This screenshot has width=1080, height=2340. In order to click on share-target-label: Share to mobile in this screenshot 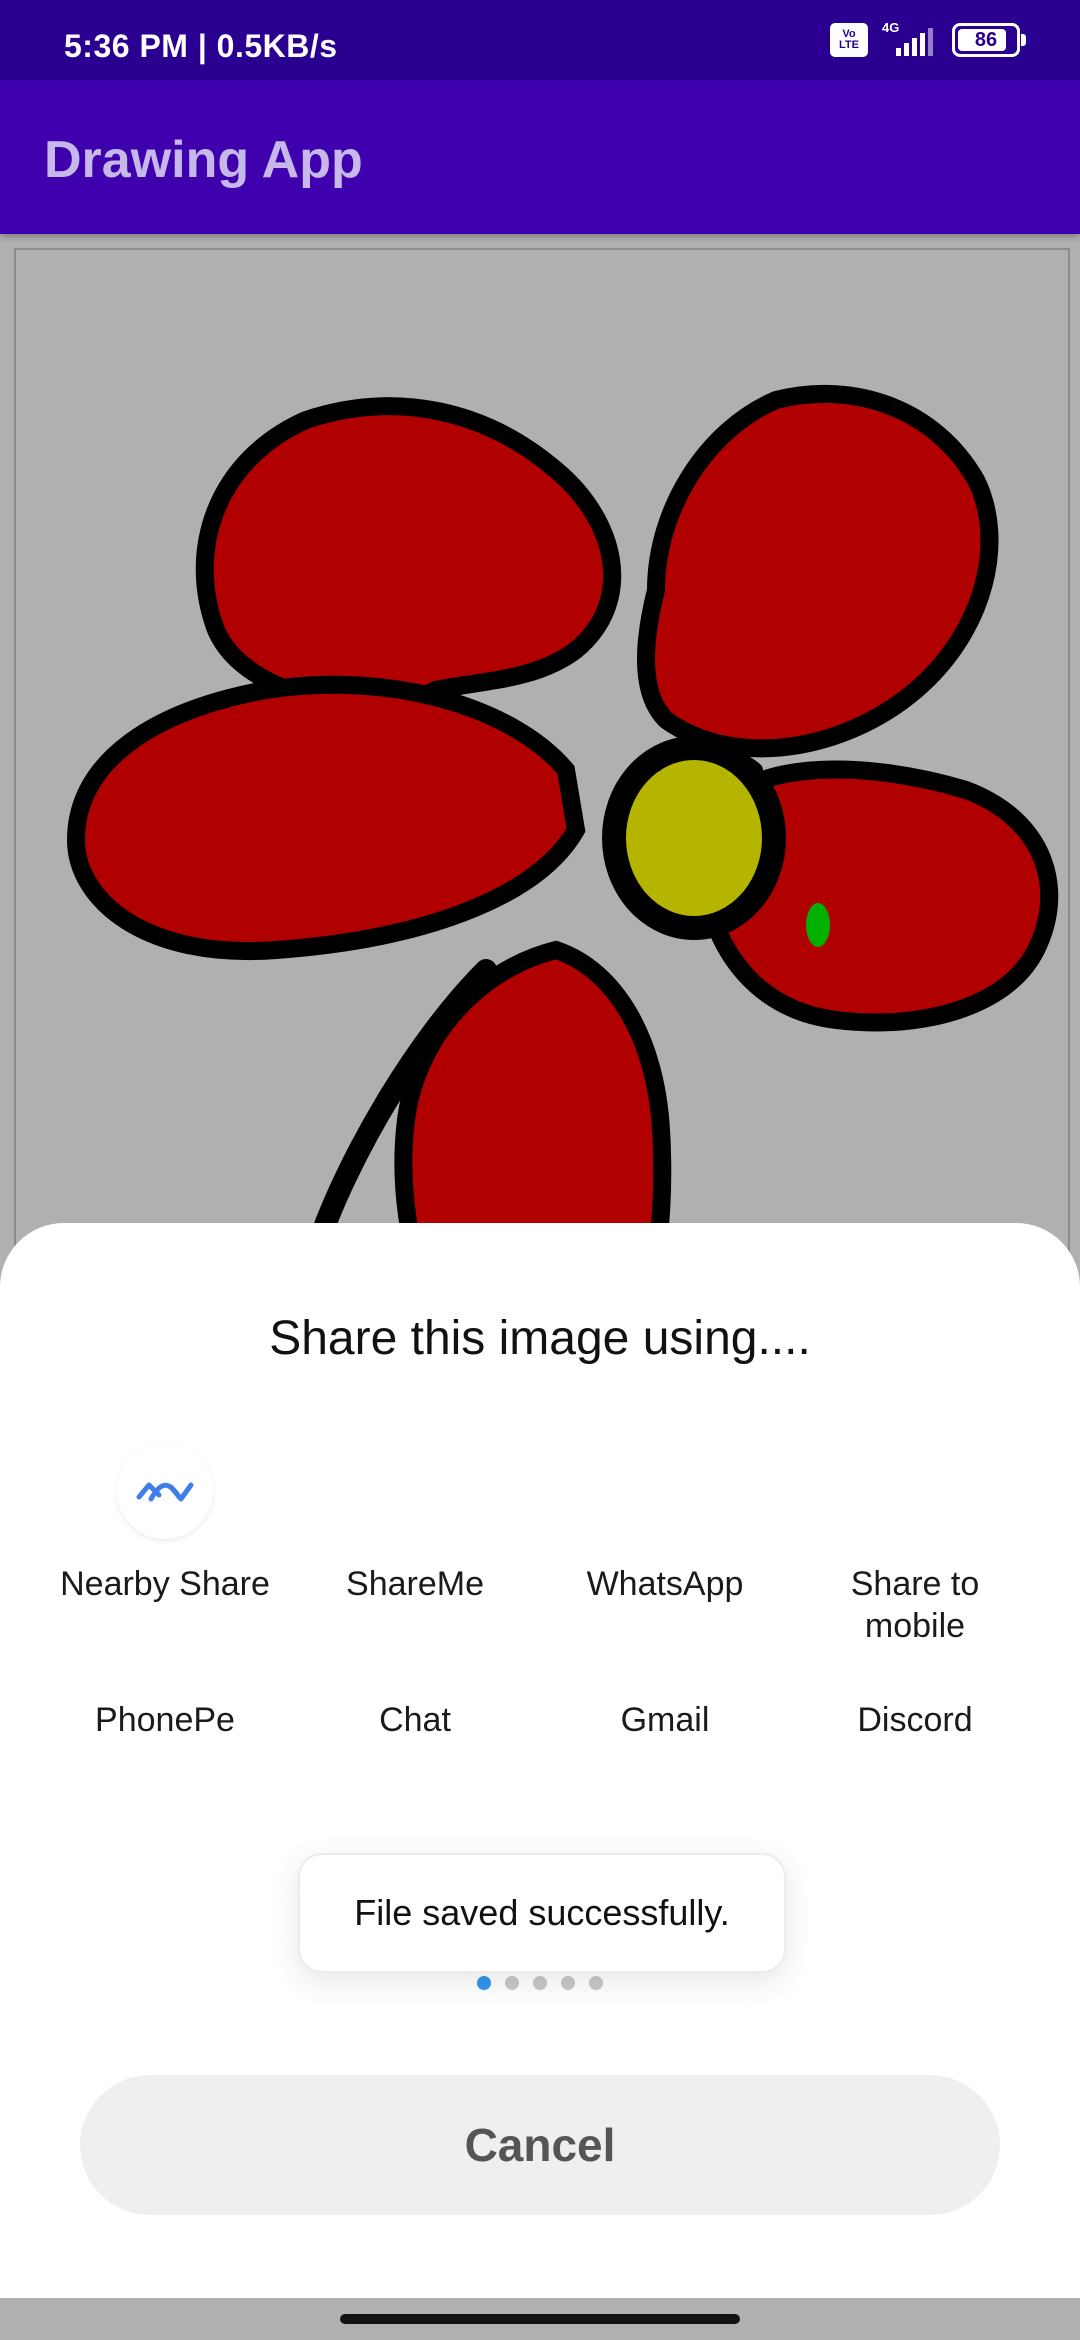, I will do `click(915, 1605)`.